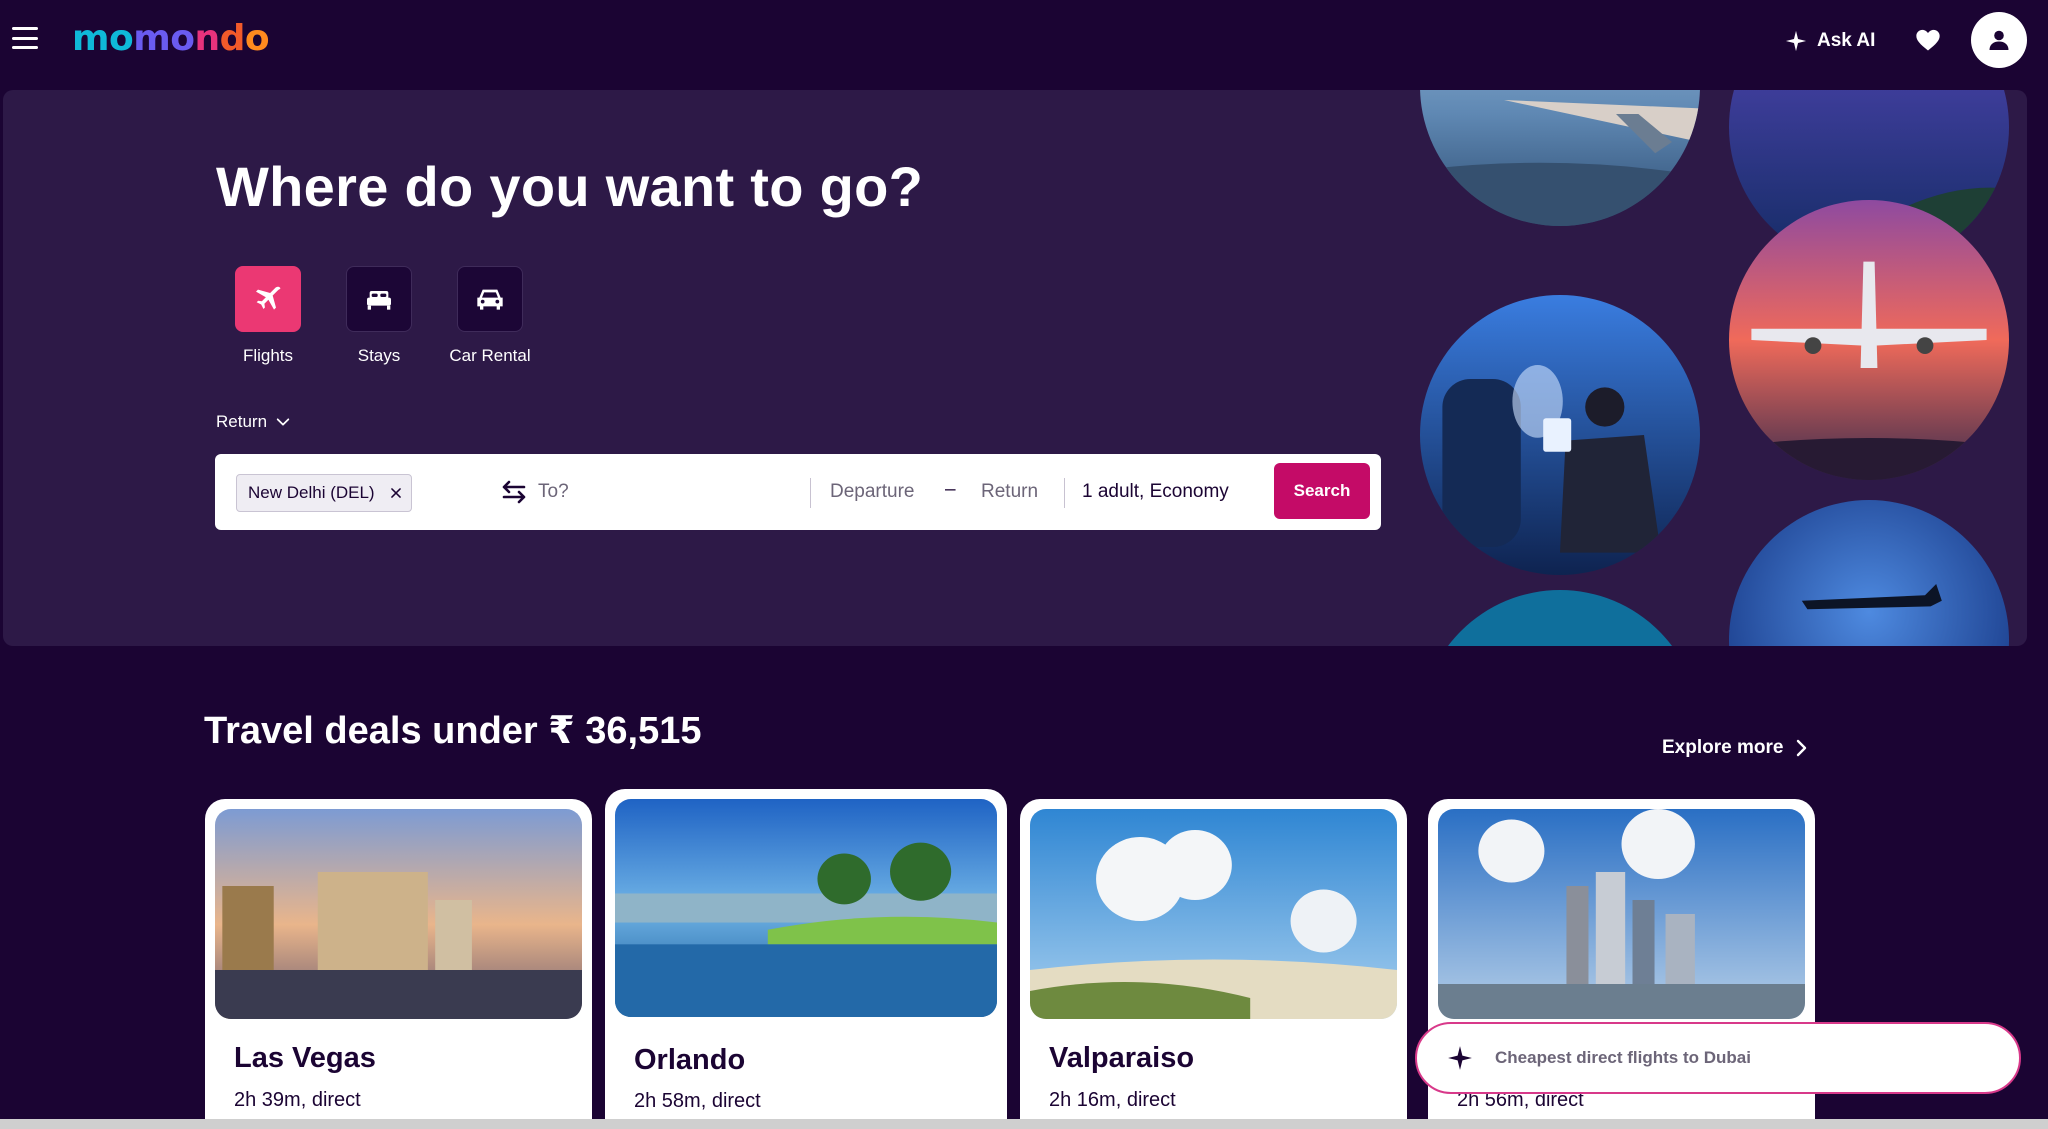 The image size is (2048, 1129). I want to click on hero-title: Where do you want to go?, so click(570, 186).